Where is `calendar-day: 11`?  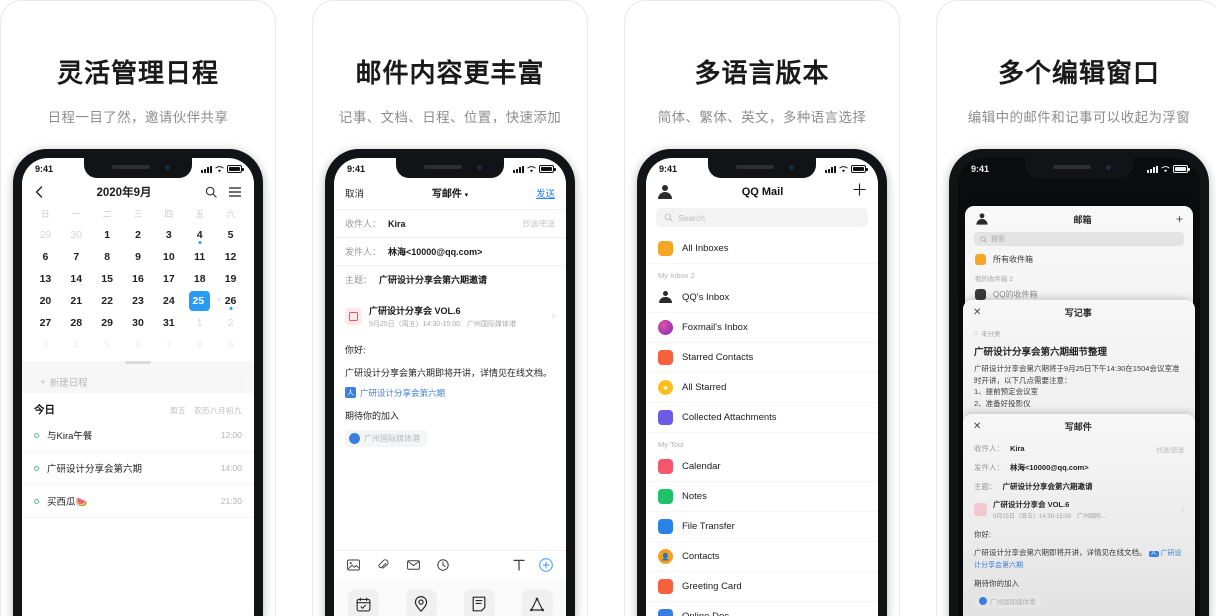 calendar-day: 11 is located at coordinates (199, 257).